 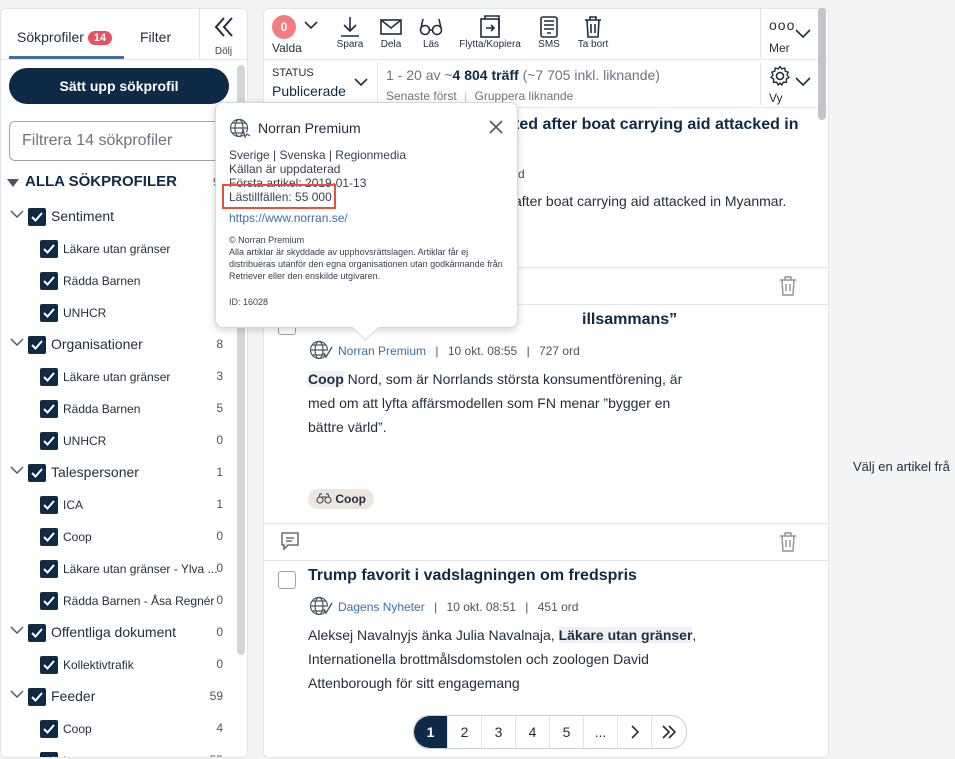 What do you see at coordinates (459, 351) in the screenshot?
I see `article-meta: Norran Premium | 10 okt. 08:55 | 727 ord` at bounding box center [459, 351].